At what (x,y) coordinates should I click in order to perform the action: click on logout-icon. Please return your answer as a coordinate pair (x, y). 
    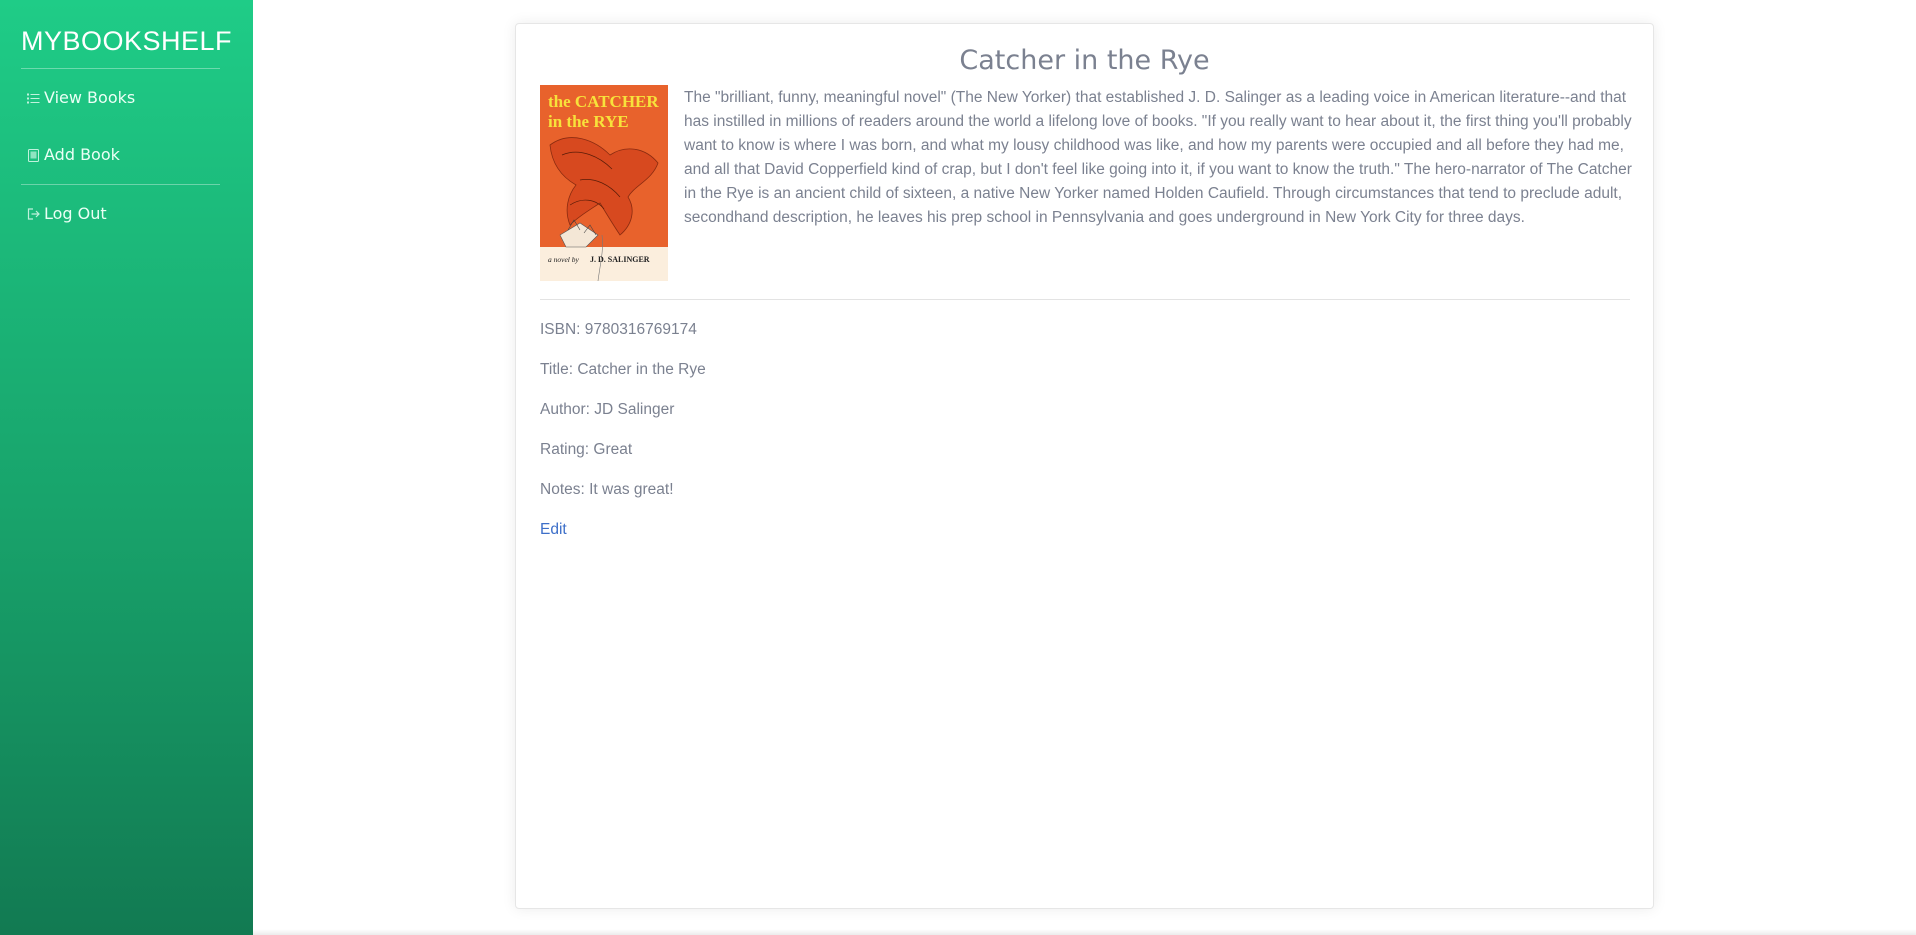
    Looking at the image, I should click on (33, 214).